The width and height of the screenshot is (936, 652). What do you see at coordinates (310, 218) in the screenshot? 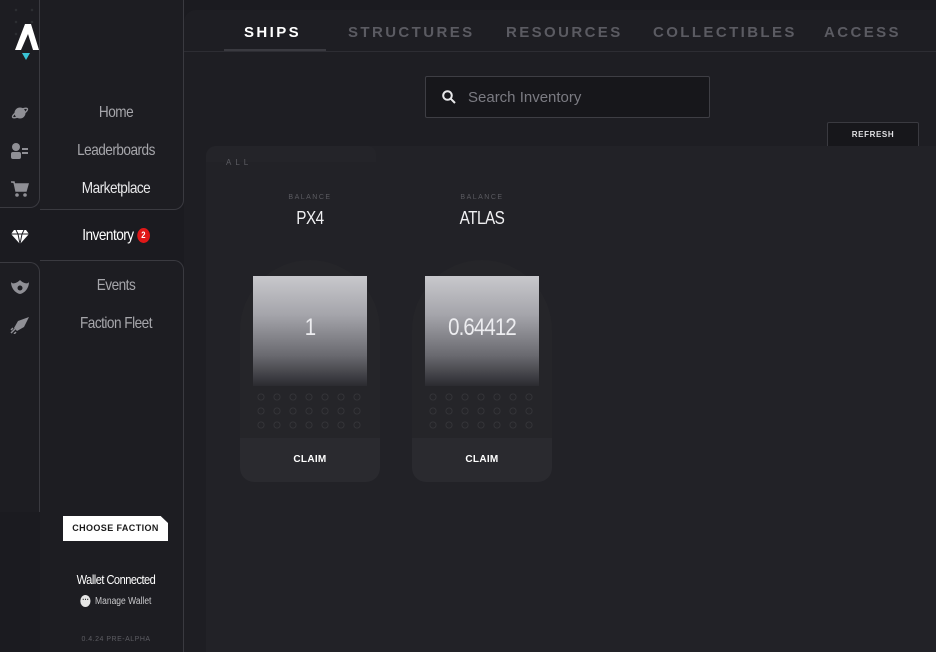
I see `token-name: PX4` at bounding box center [310, 218].